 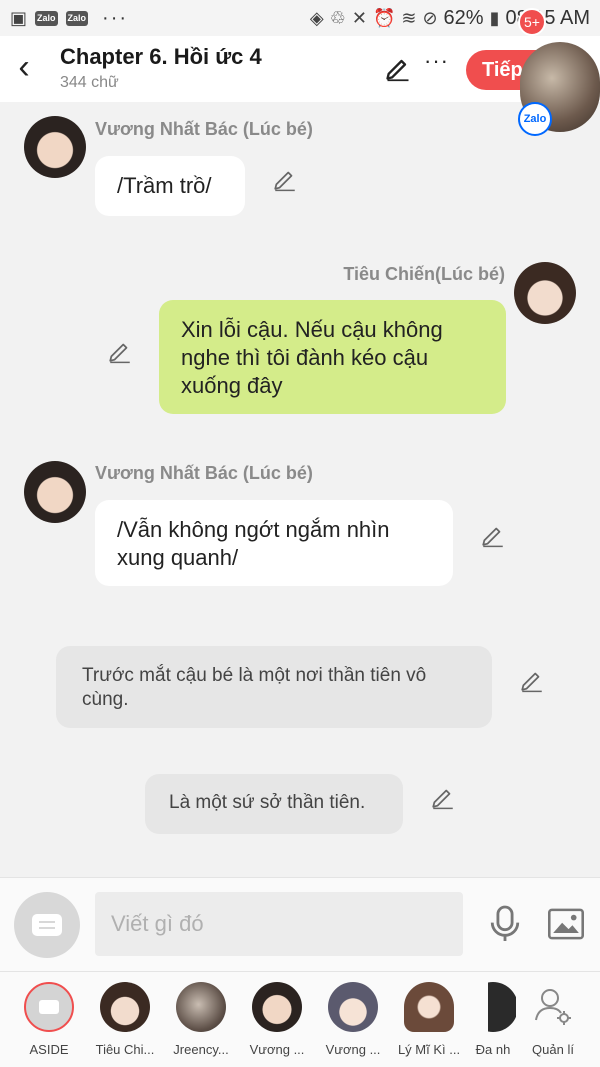 What do you see at coordinates (300, 69) in the screenshot?
I see `chapter-header: ‹ Chapter 6. Hồi ức 4 344 chữ ··· Tiếp` at bounding box center [300, 69].